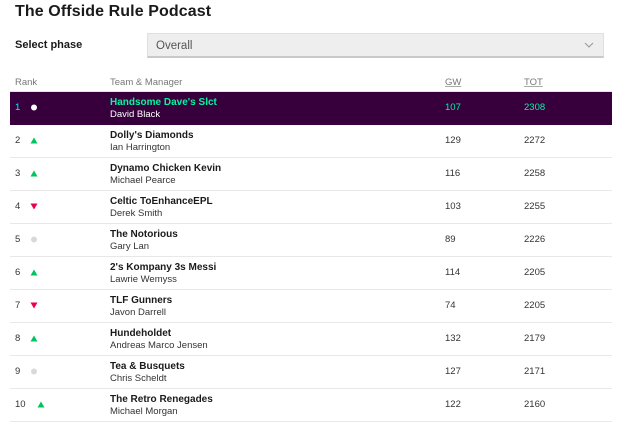 The image size is (620, 424). I want to click on row-manager-name: Javon Darrell, so click(138, 312).